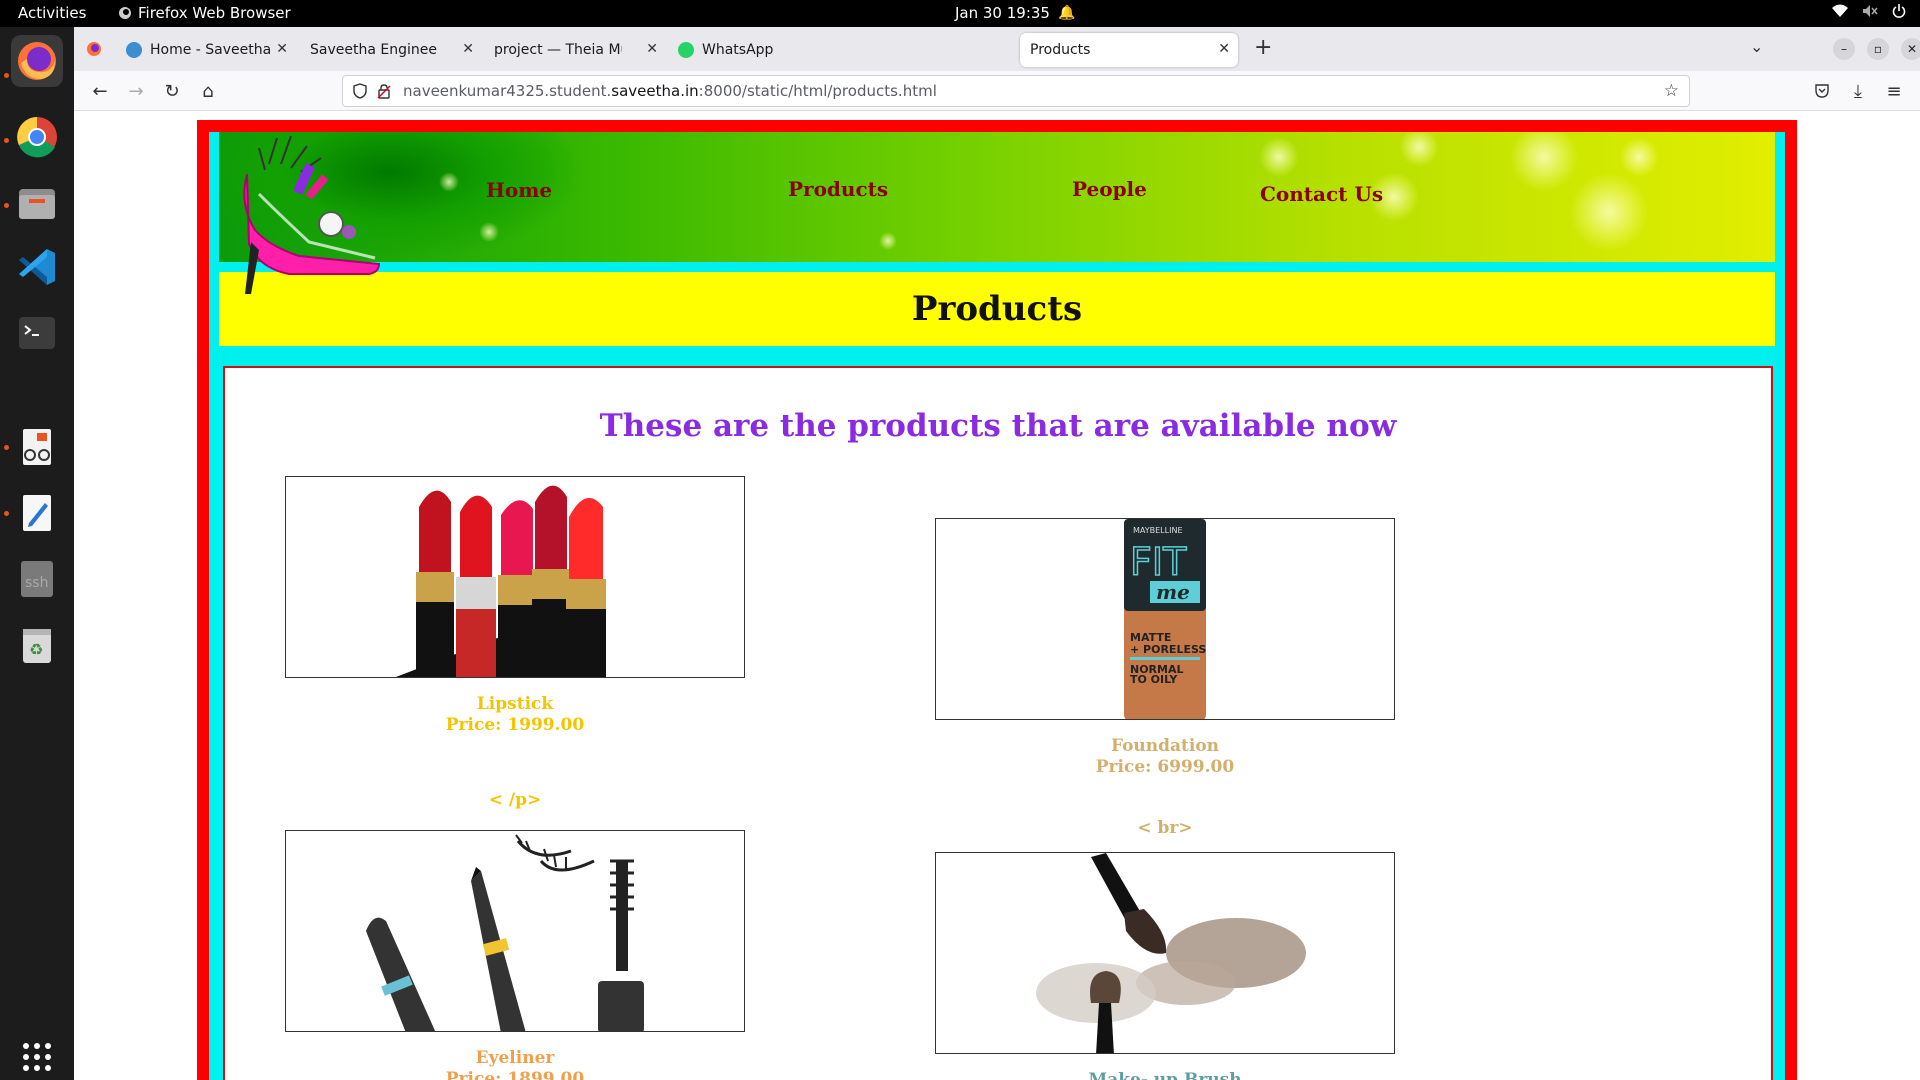 Image resolution: width=1920 pixels, height=1080 pixels. What do you see at coordinates (1168, 649) in the screenshot?
I see `bottle-line2: + PORELESS` at bounding box center [1168, 649].